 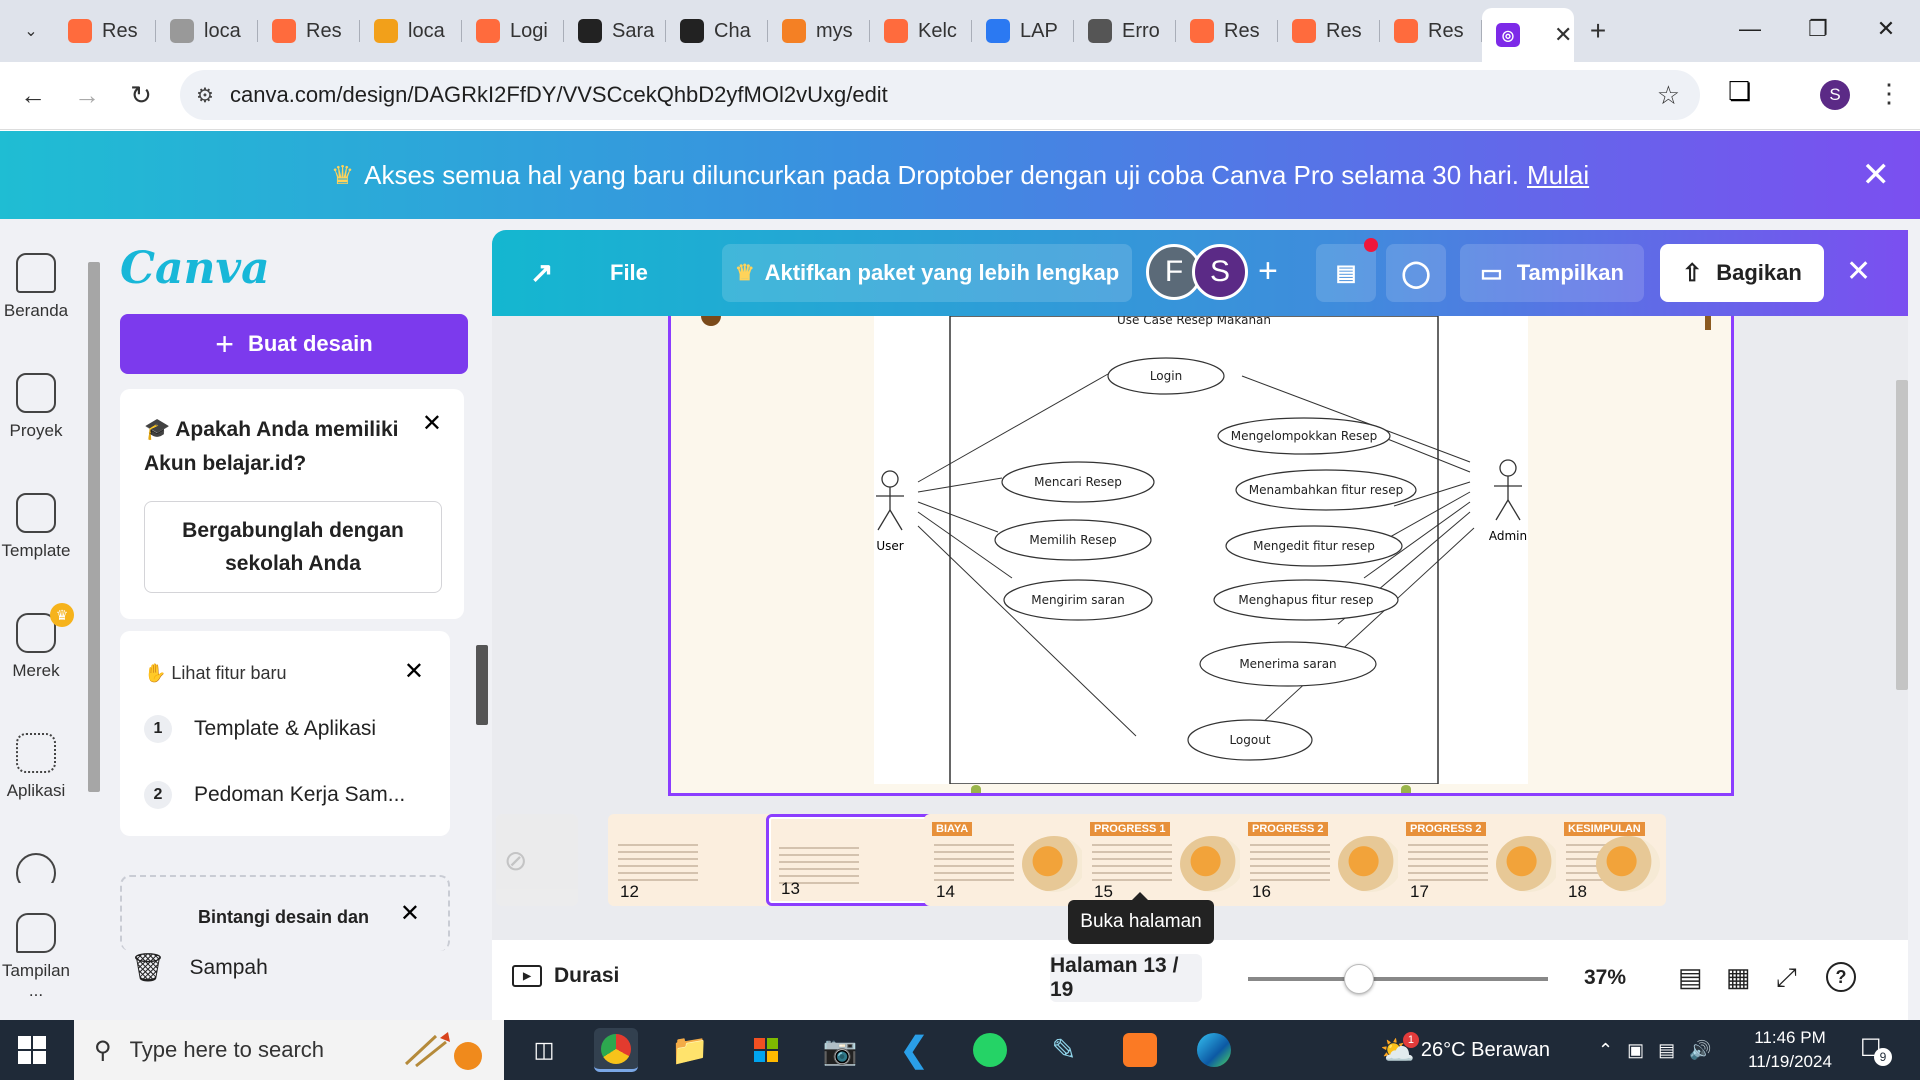 I want to click on trash-button: 🗑 Sampah, so click(x=199, y=967).